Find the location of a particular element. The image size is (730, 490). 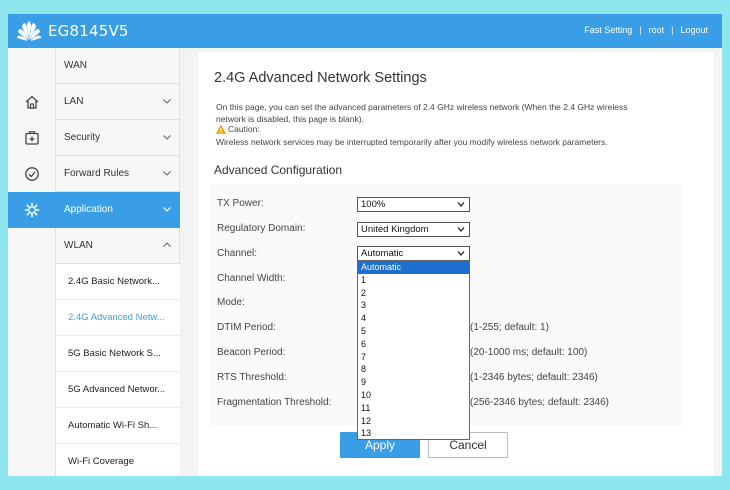

home-nav is located at coordinates (32, 102).